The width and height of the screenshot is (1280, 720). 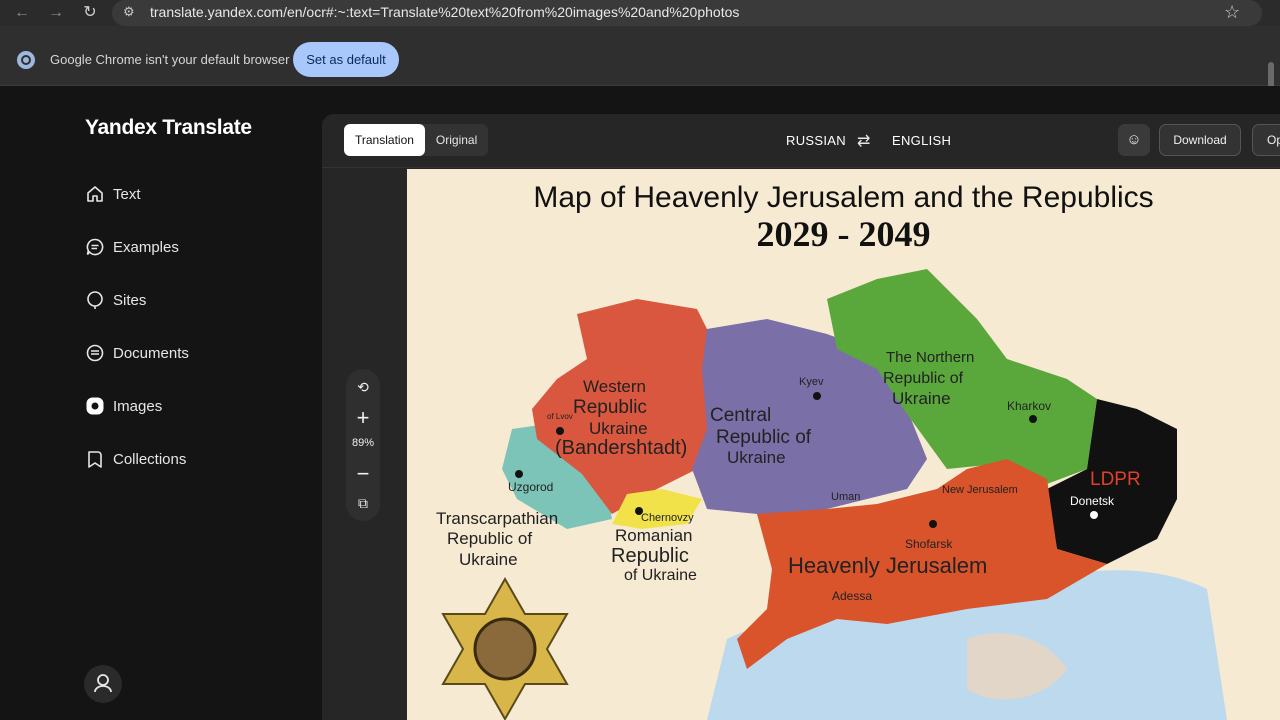 I want to click on sidebar-item-label: Collections, so click(x=150, y=459).